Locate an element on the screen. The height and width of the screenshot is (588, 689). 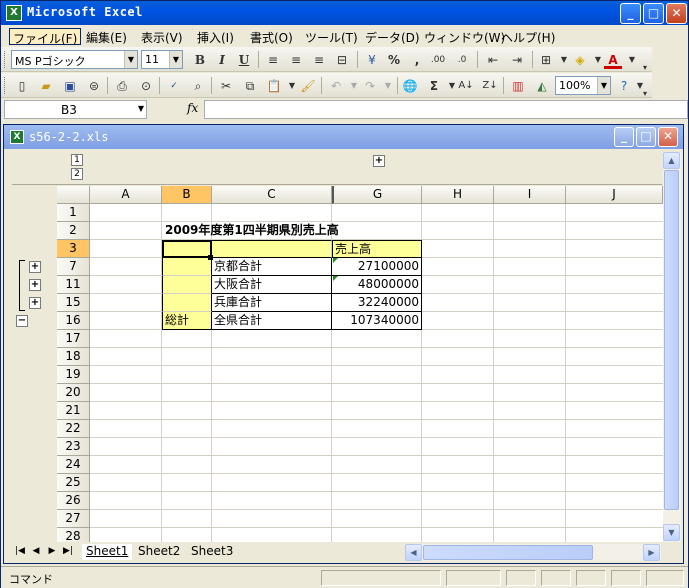
cell-c11: 大阪合計 is located at coordinates (272, 285).